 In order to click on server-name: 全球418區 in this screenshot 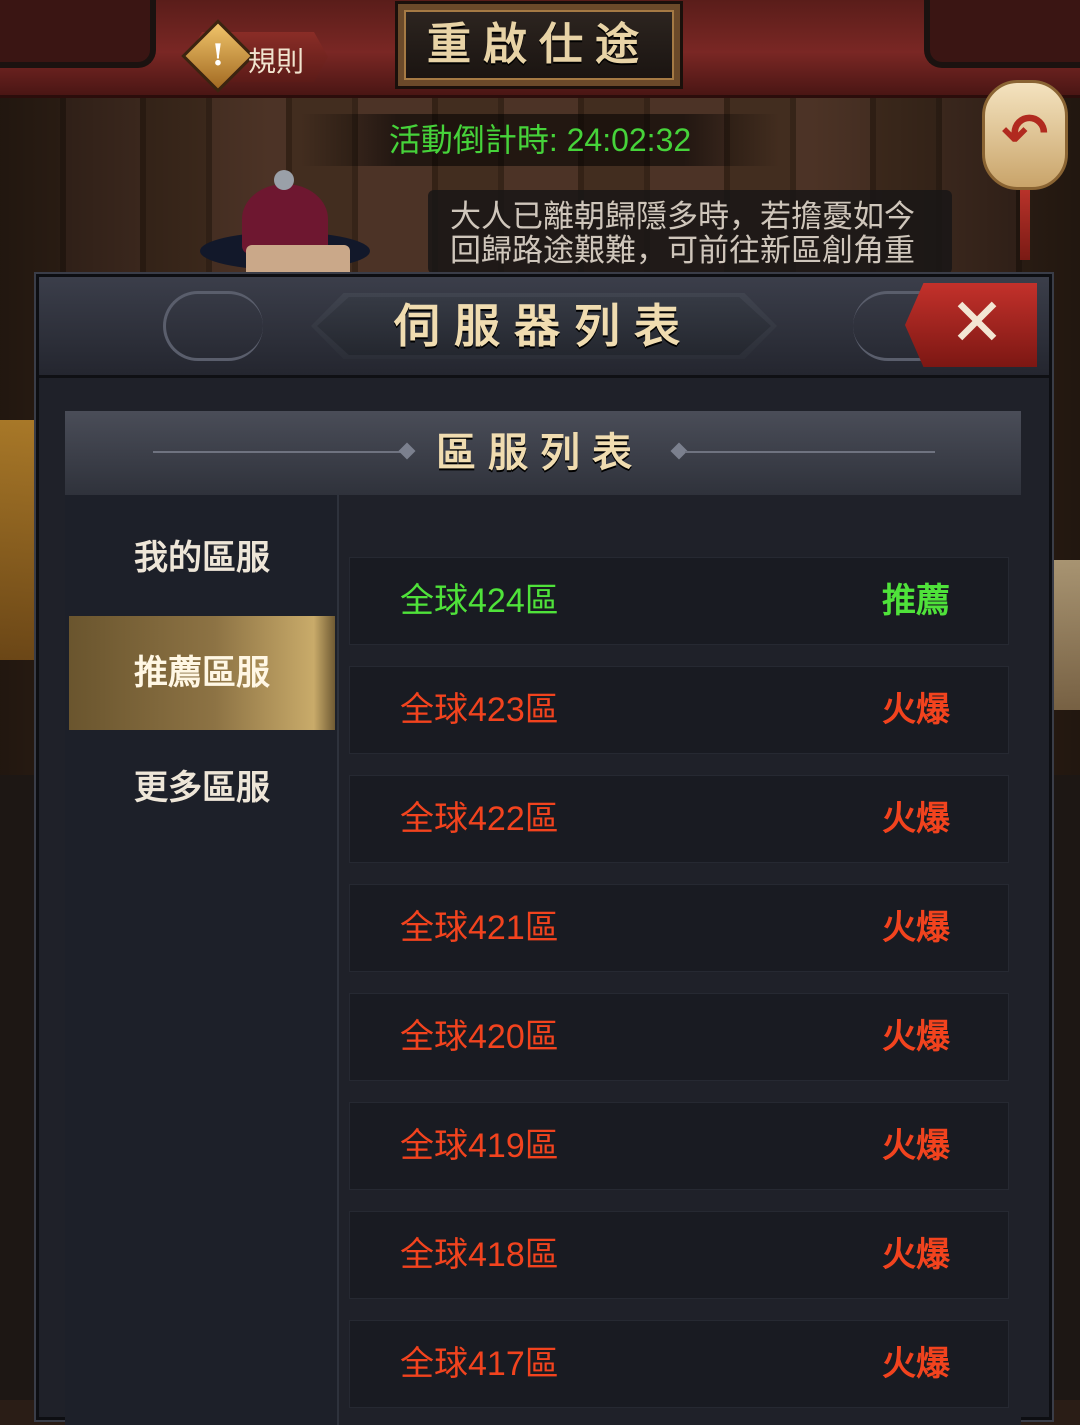, I will do `click(479, 1255)`.